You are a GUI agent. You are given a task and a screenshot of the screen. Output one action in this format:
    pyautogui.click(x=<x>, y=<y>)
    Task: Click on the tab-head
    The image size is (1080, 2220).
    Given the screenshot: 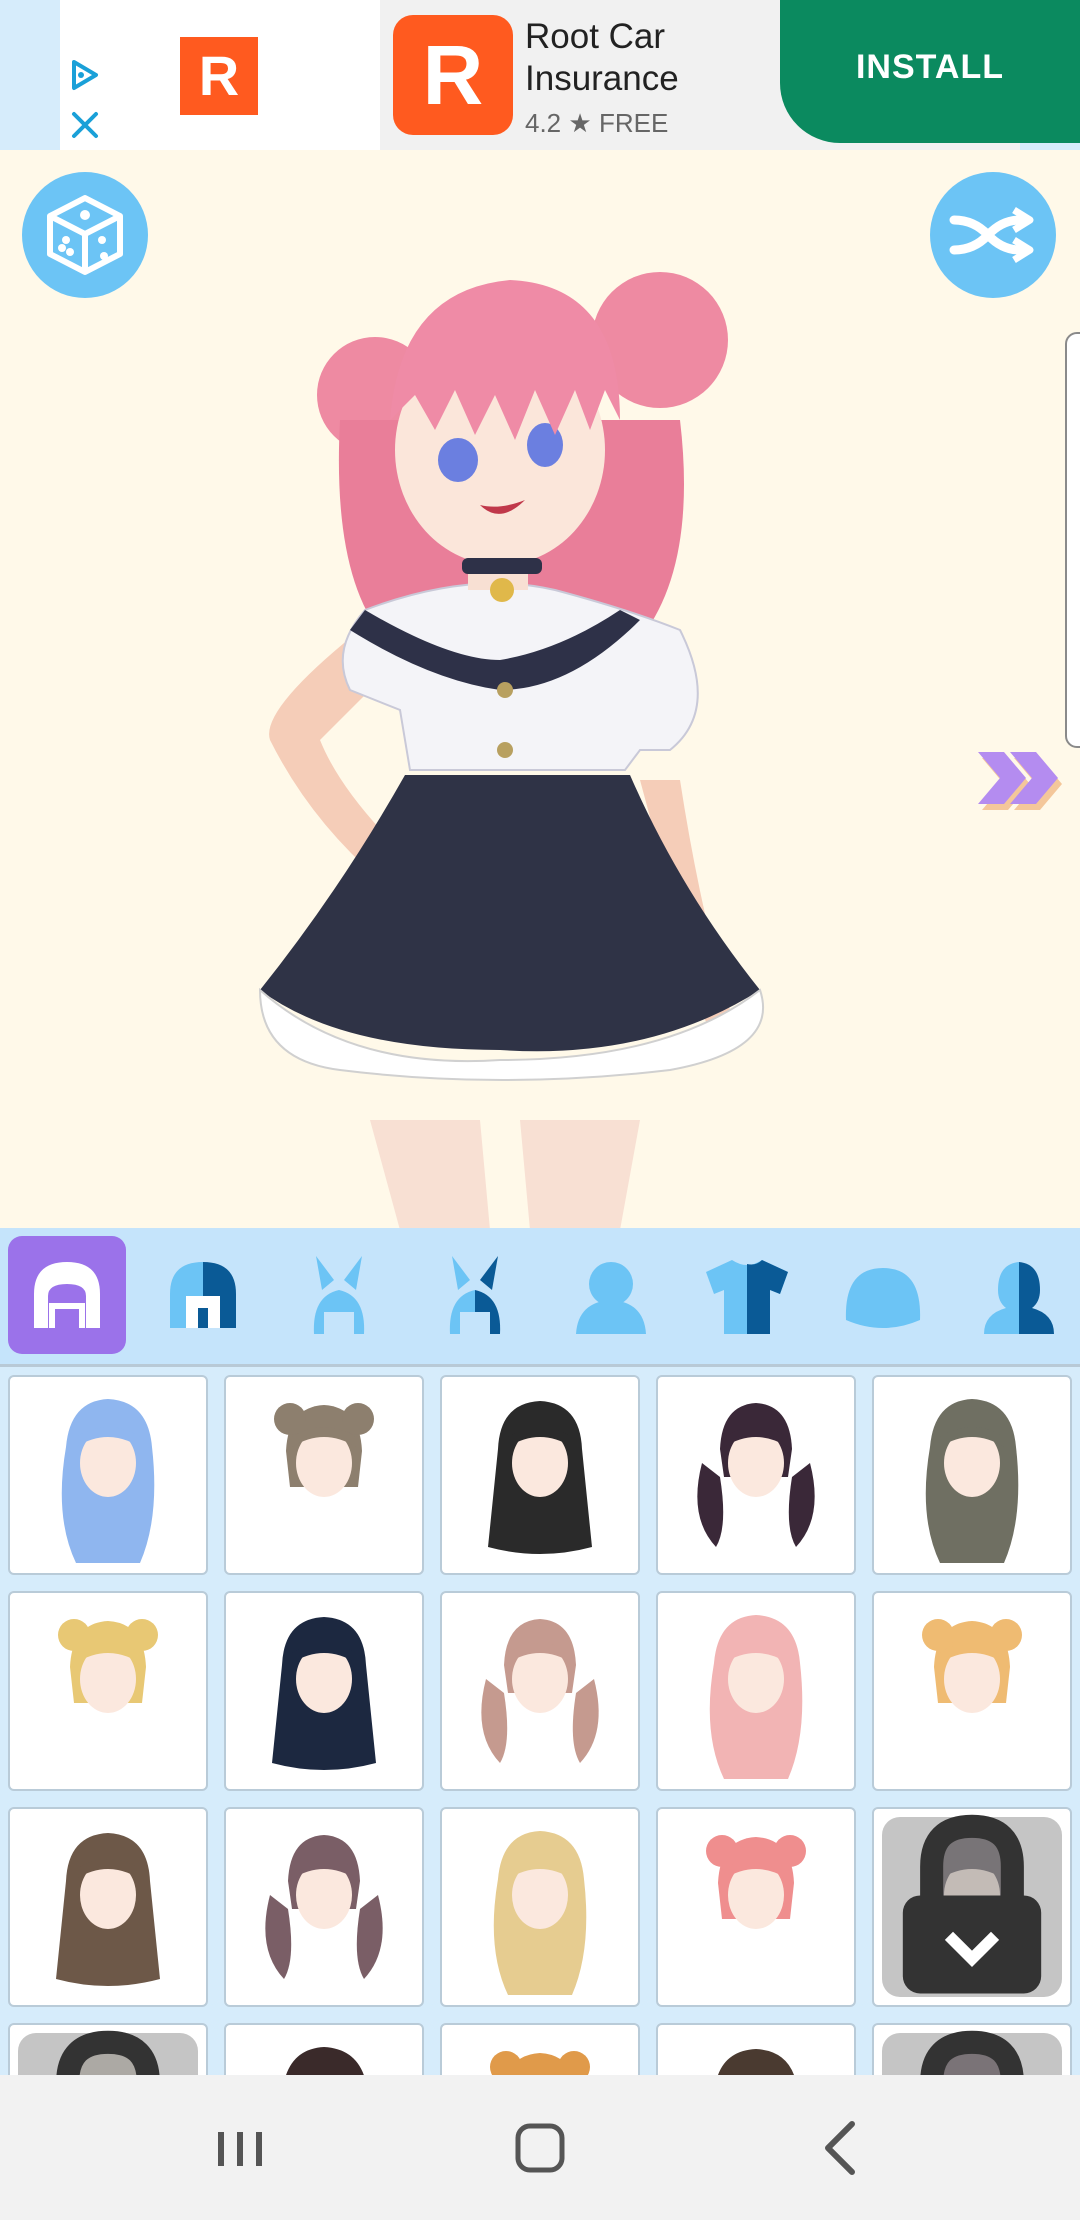 What is the action you would take?
    pyautogui.click(x=883, y=1295)
    